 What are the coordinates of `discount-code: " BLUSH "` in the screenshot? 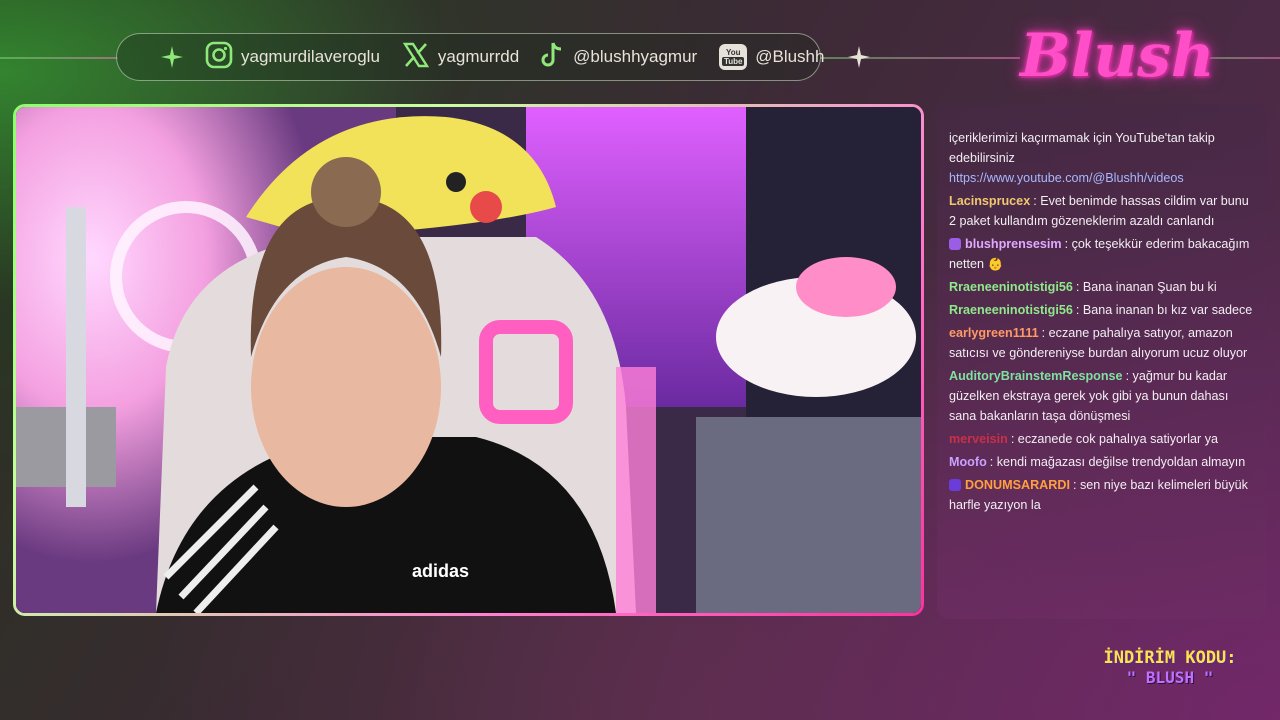 It's located at (1170, 677).